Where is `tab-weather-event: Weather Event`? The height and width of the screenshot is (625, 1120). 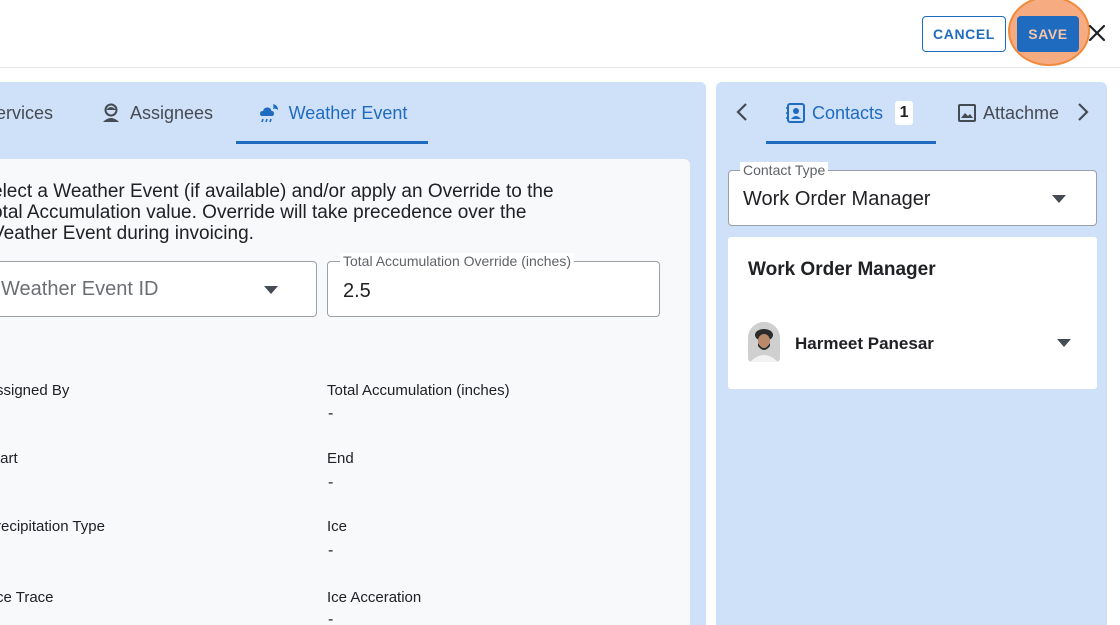 tab-weather-event: Weather Event is located at coordinates (332, 113).